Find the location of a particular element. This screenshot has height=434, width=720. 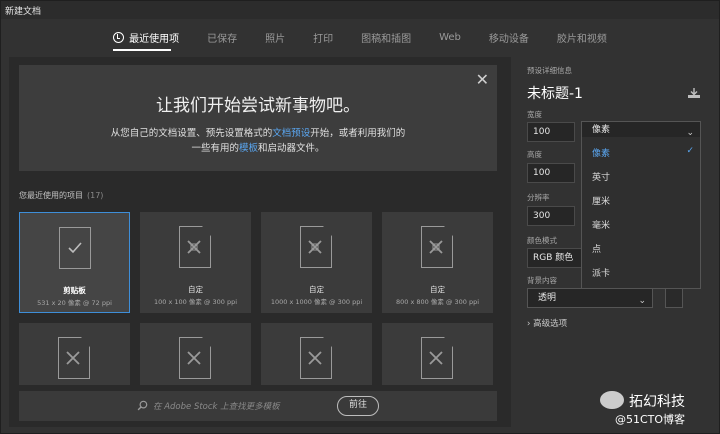

unit-option-picas: 派卡 is located at coordinates (601, 272).